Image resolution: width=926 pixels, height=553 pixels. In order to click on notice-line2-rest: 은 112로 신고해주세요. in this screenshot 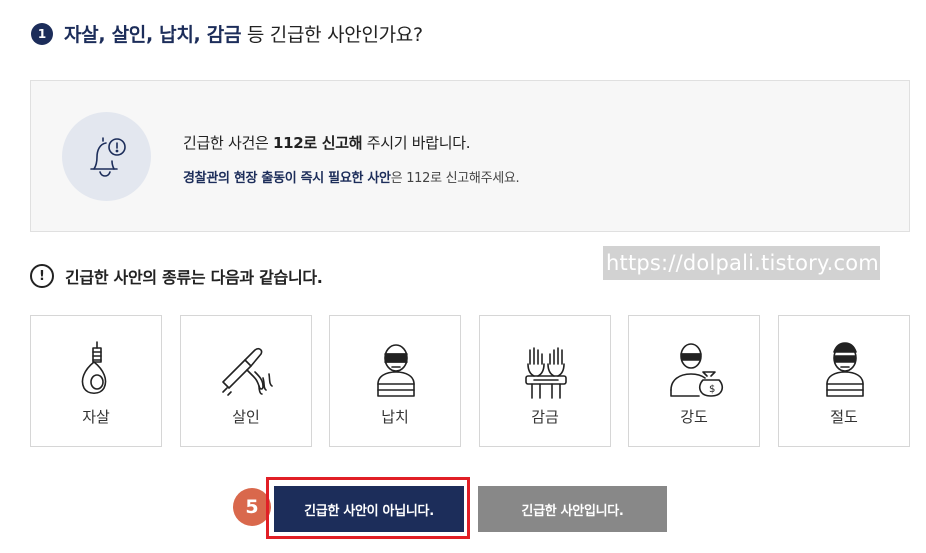, I will do `click(455, 178)`.